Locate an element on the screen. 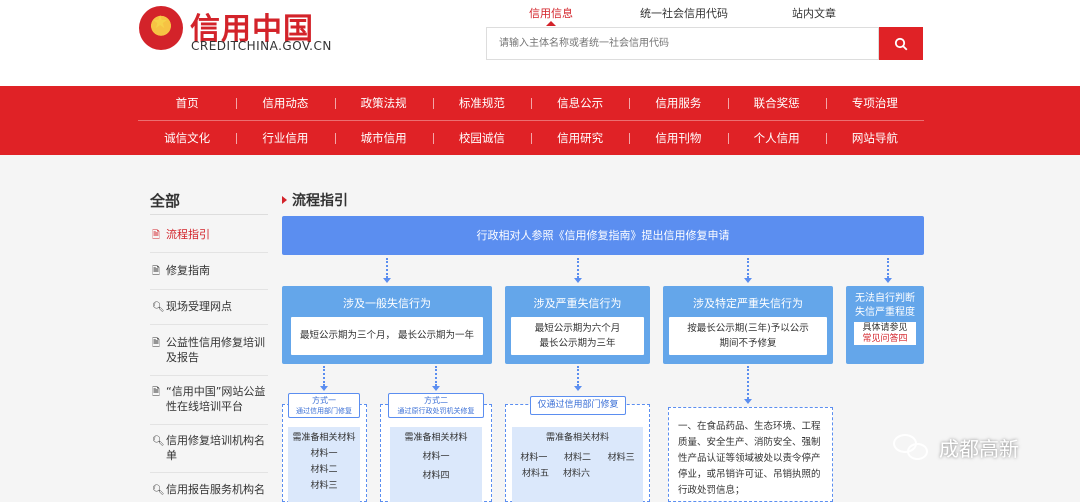 This screenshot has width=1080, height=502. sidebar-item-training-orgs: 🔍︎ 信用修复培训机构名单 is located at coordinates (209, 453).